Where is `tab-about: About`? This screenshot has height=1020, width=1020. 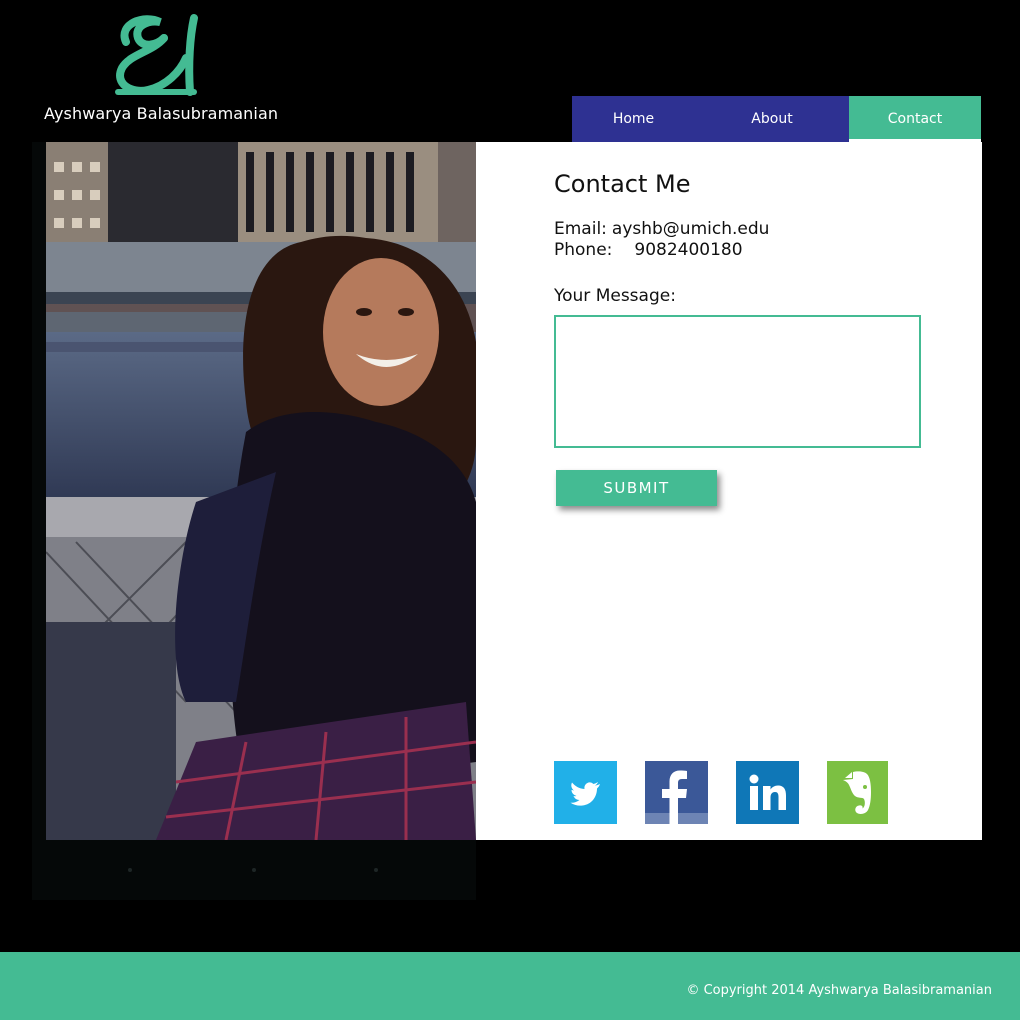
tab-about: About is located at coordinates (772, 119).